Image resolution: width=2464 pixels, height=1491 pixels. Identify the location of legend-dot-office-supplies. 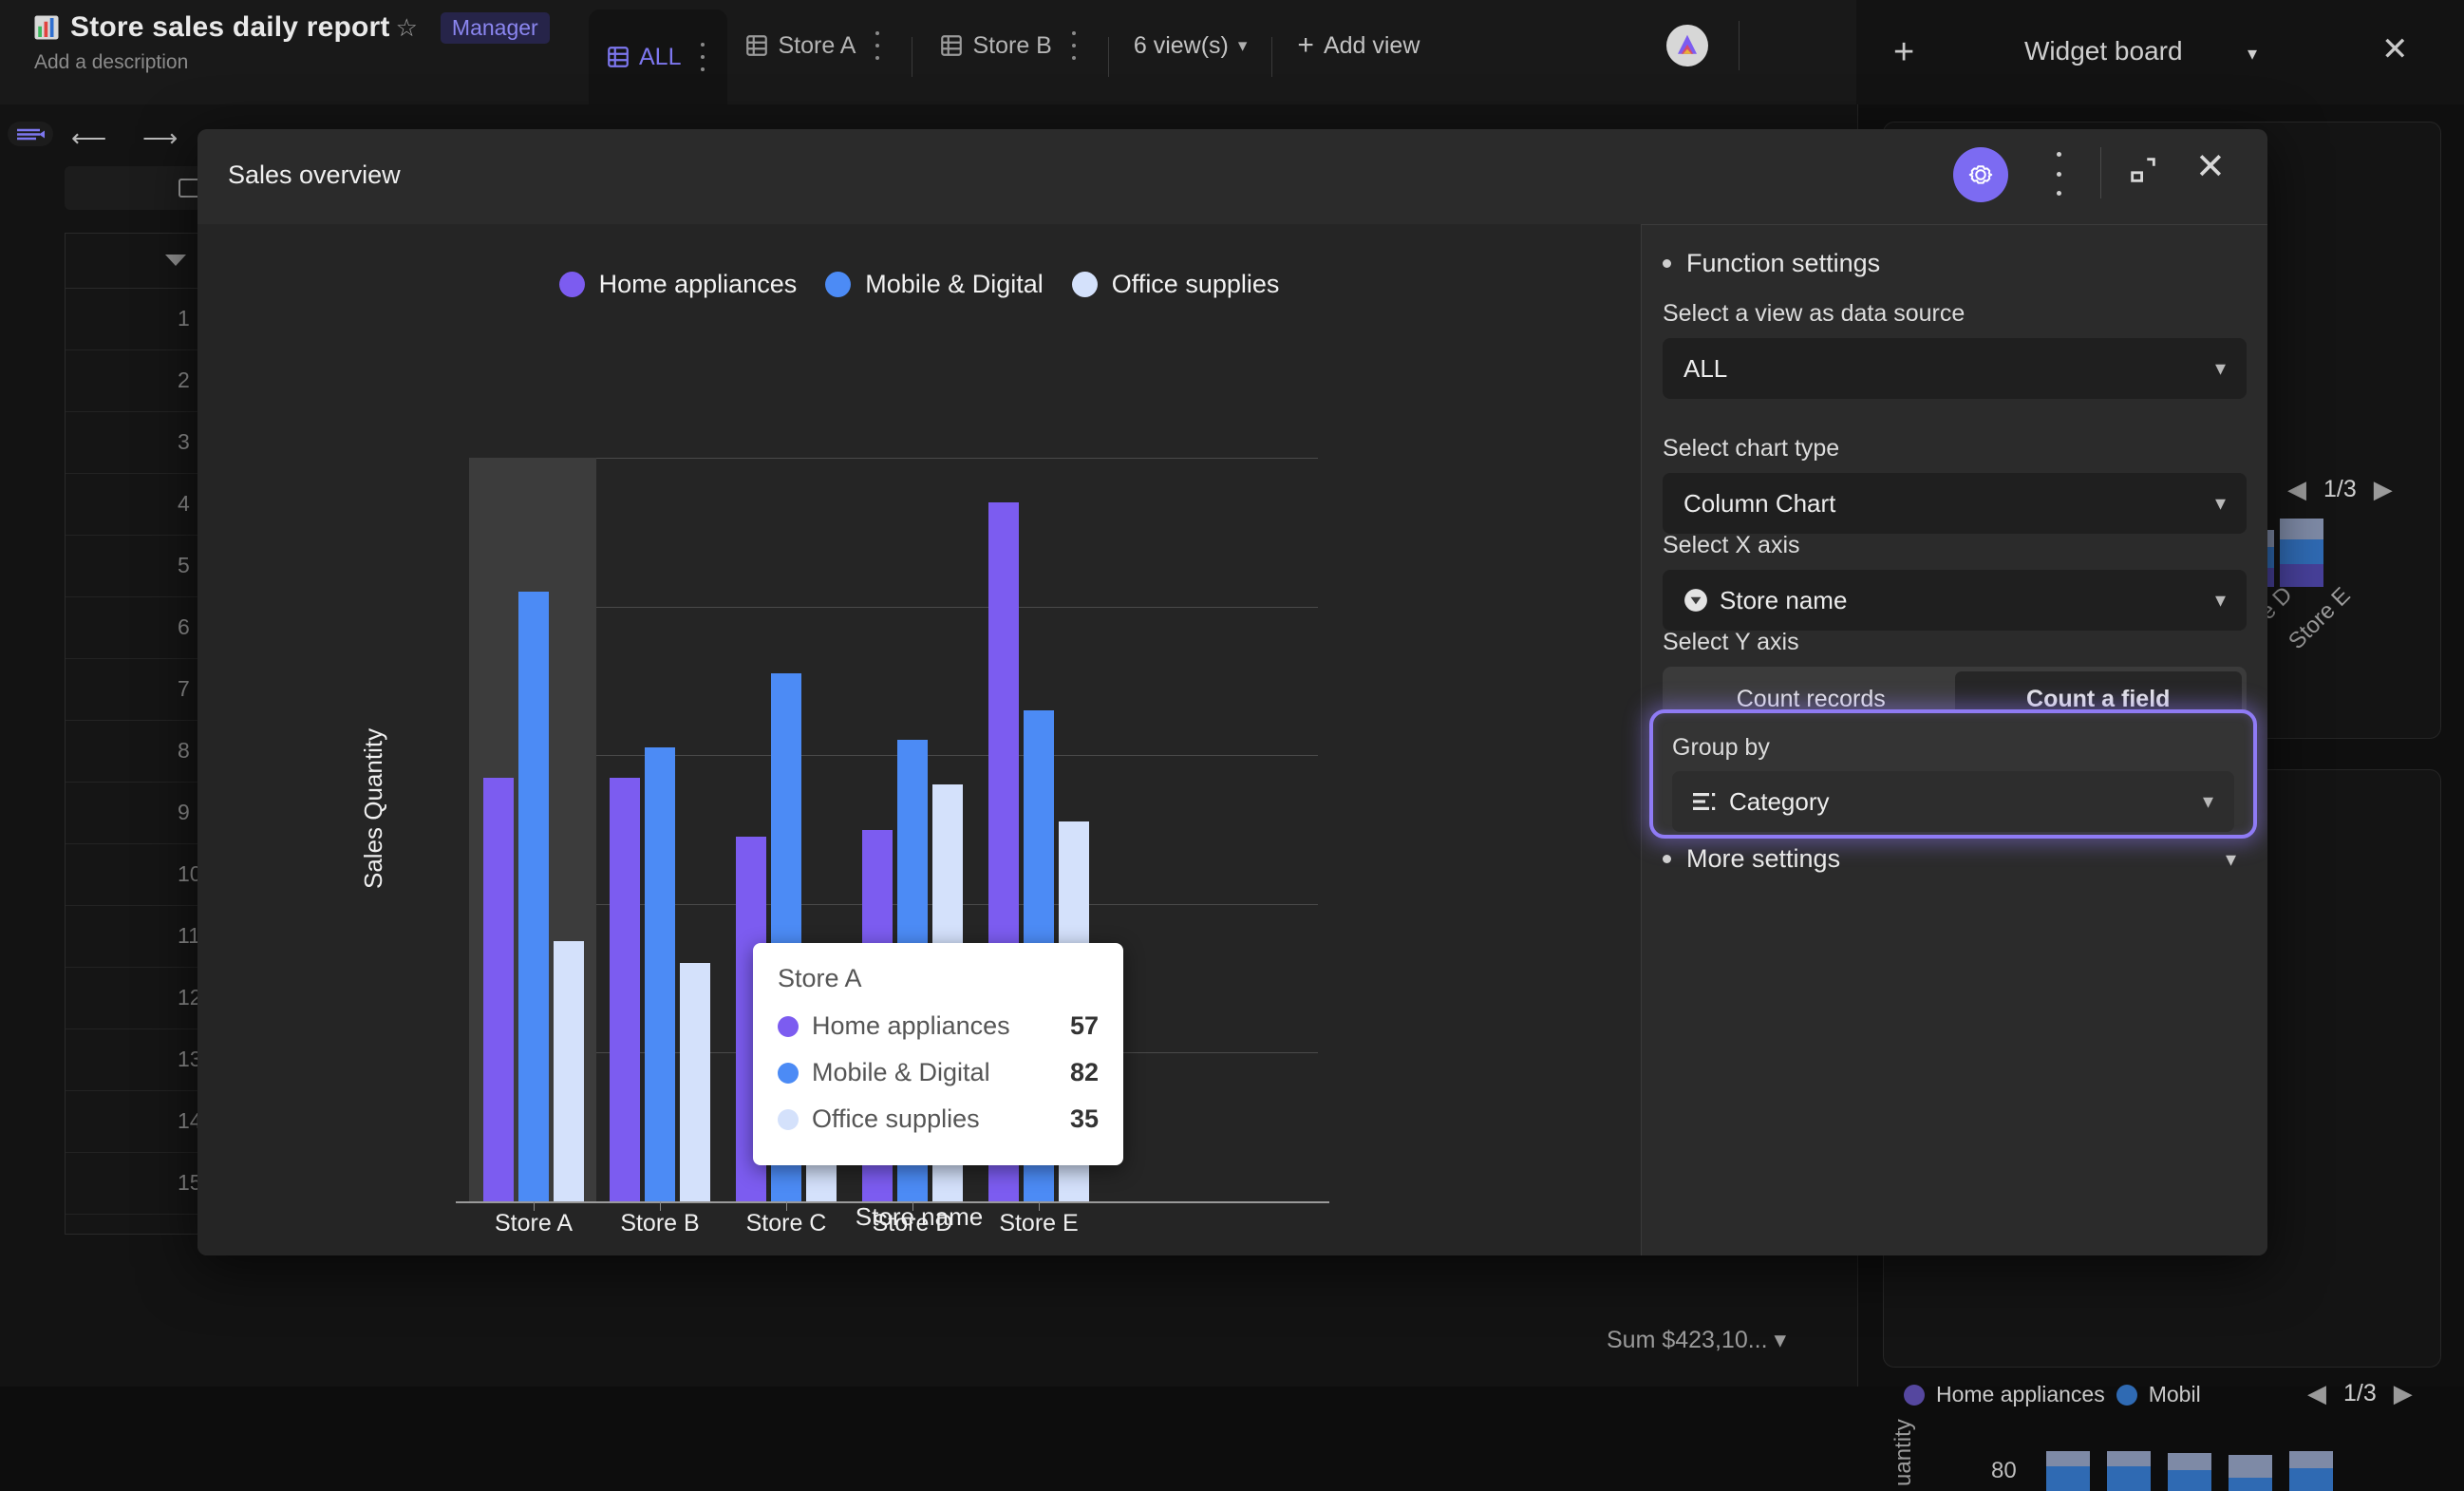
(1085, 284).